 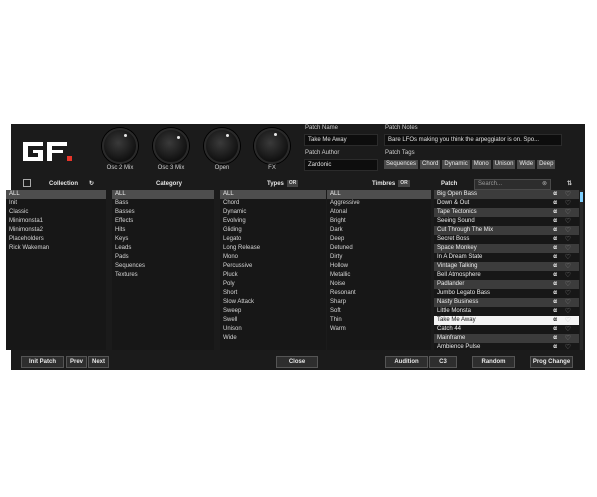 I want to click on patch-row: Nasty Business α ♡, so click(x=506, y=302).